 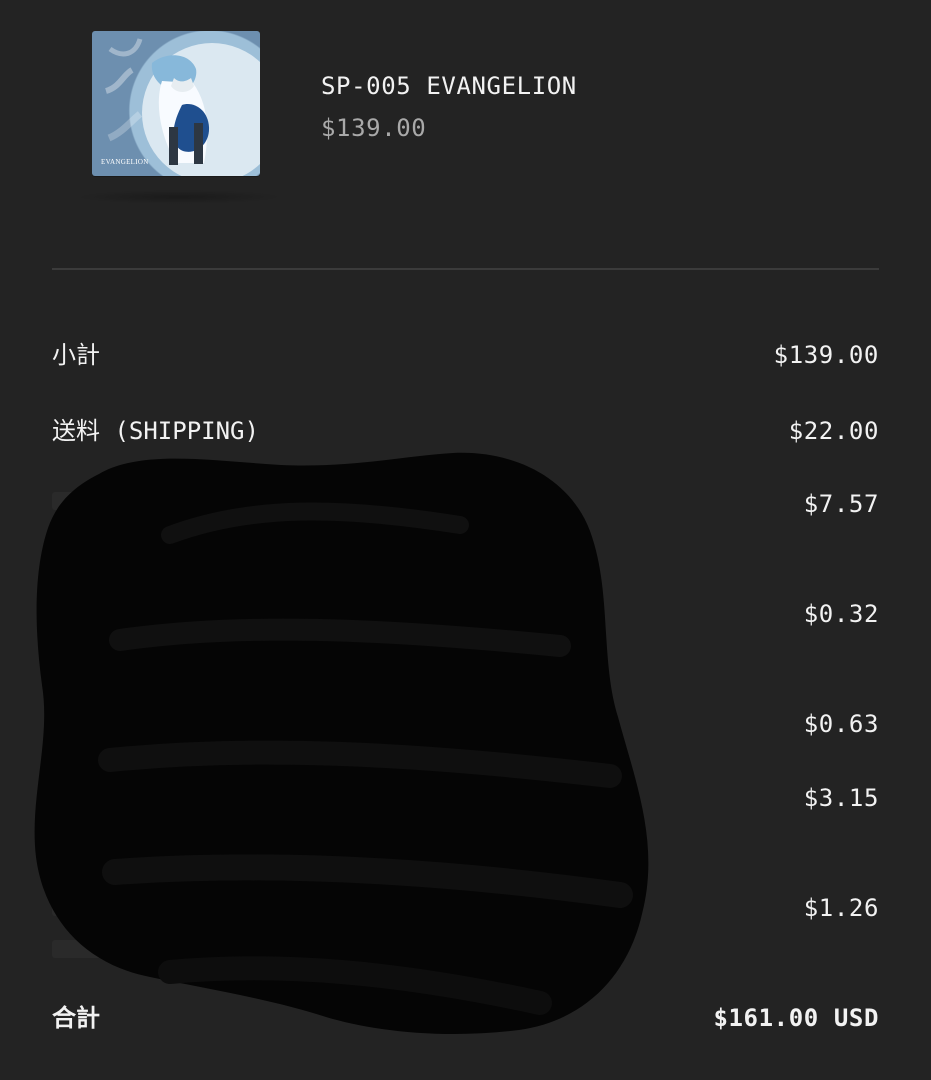 I want to click on total-amount: $161.00 USD, so click(x=796, y=1018).